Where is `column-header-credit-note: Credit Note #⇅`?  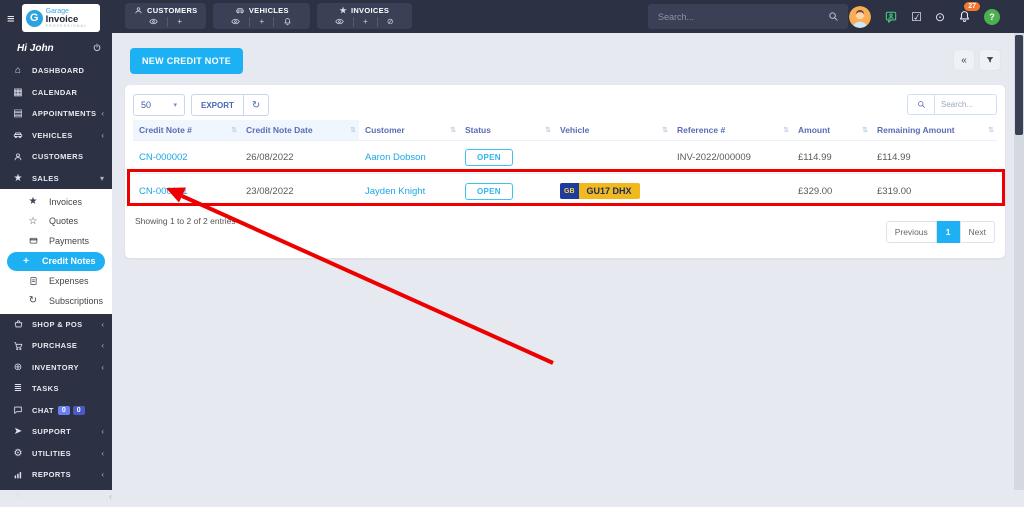 column-header-credit-note: Credit Note #⇅ is located at coordinates (186, 130).